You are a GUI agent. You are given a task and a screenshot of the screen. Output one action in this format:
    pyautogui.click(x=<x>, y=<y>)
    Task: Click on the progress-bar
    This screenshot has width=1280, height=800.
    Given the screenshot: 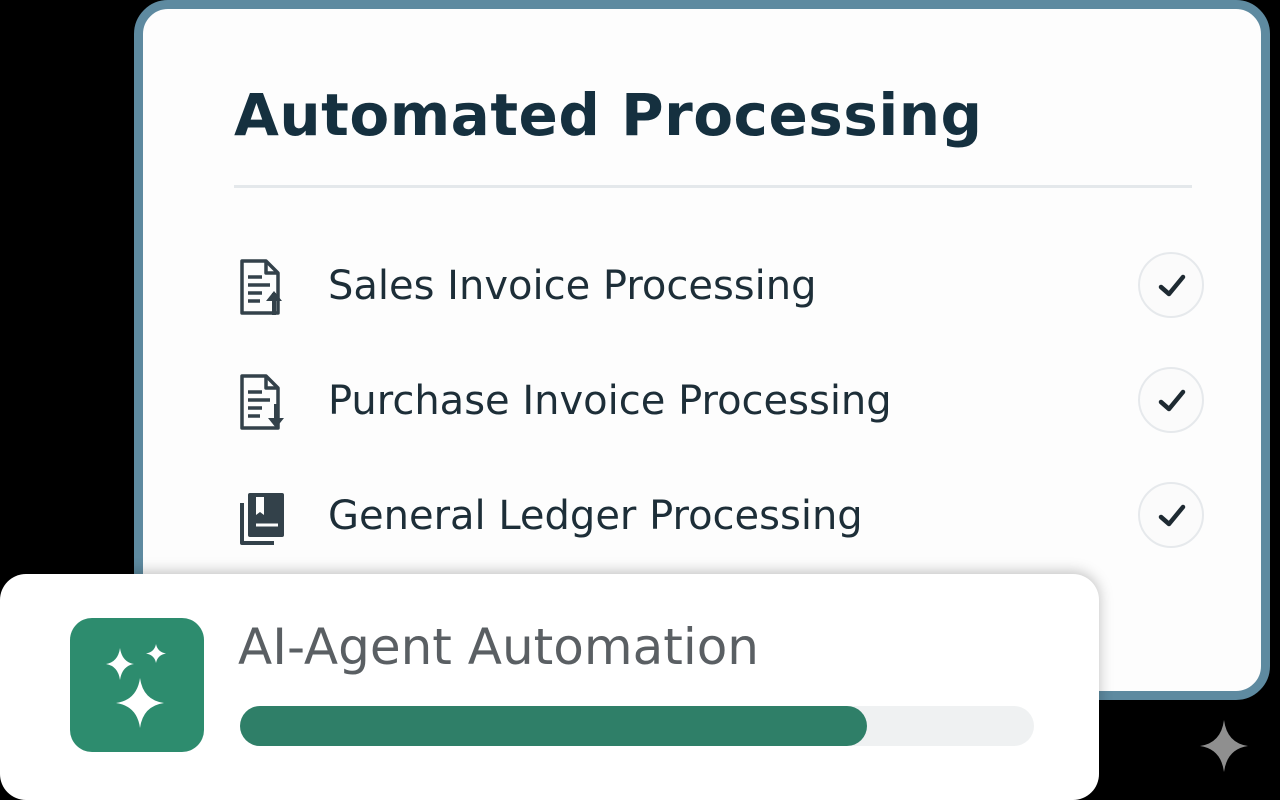 What is the action you would take?
    pyautogui.click(x=637, y=726)
    